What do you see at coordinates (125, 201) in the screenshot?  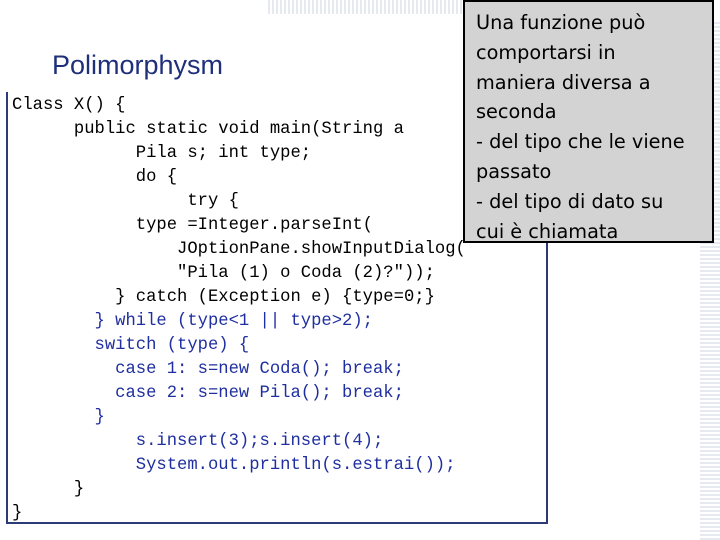 I see `code-line: try {` at bounding box center [125, 201].